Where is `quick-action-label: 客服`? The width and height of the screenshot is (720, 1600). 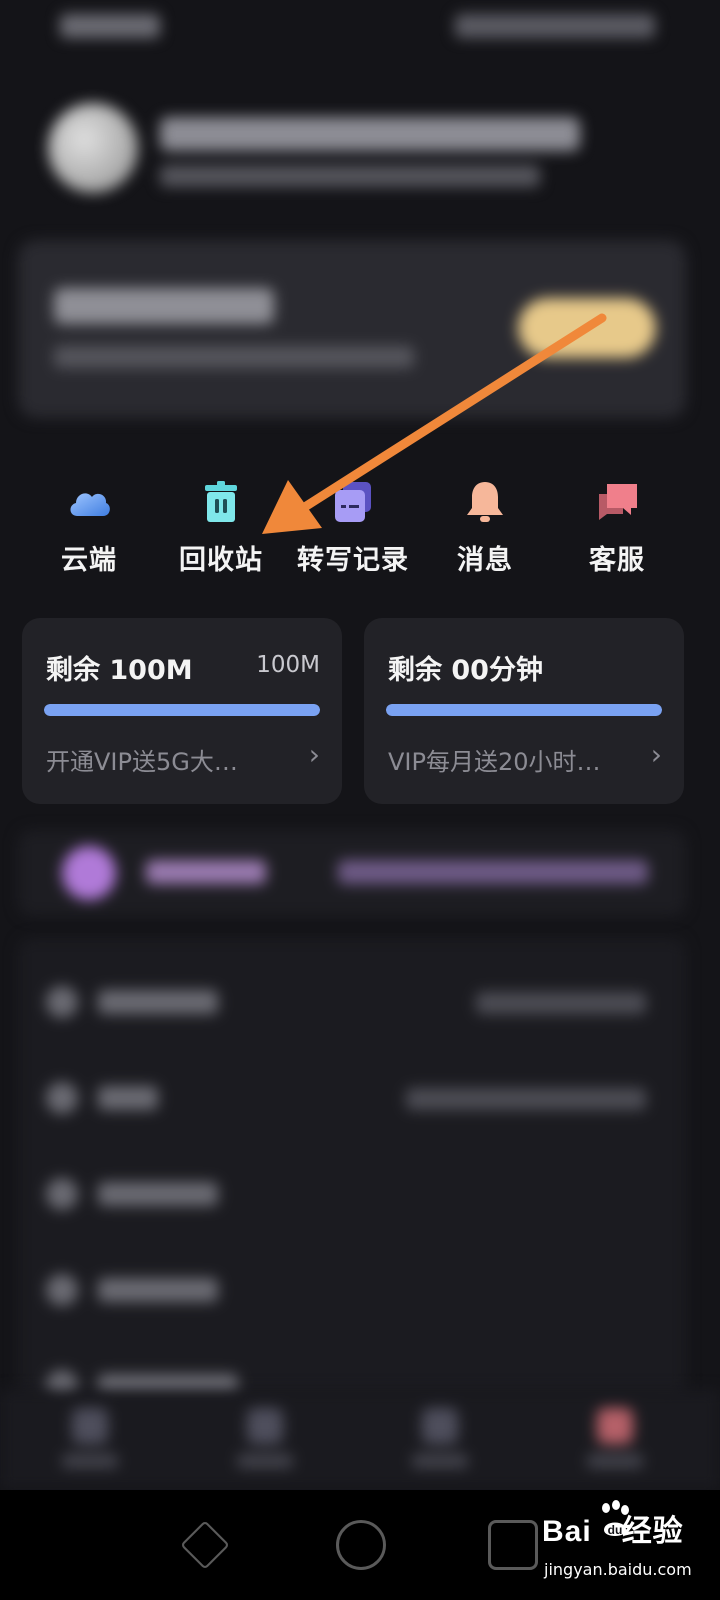
quick-action-label: 客服 is located at coordinates (617, 560).